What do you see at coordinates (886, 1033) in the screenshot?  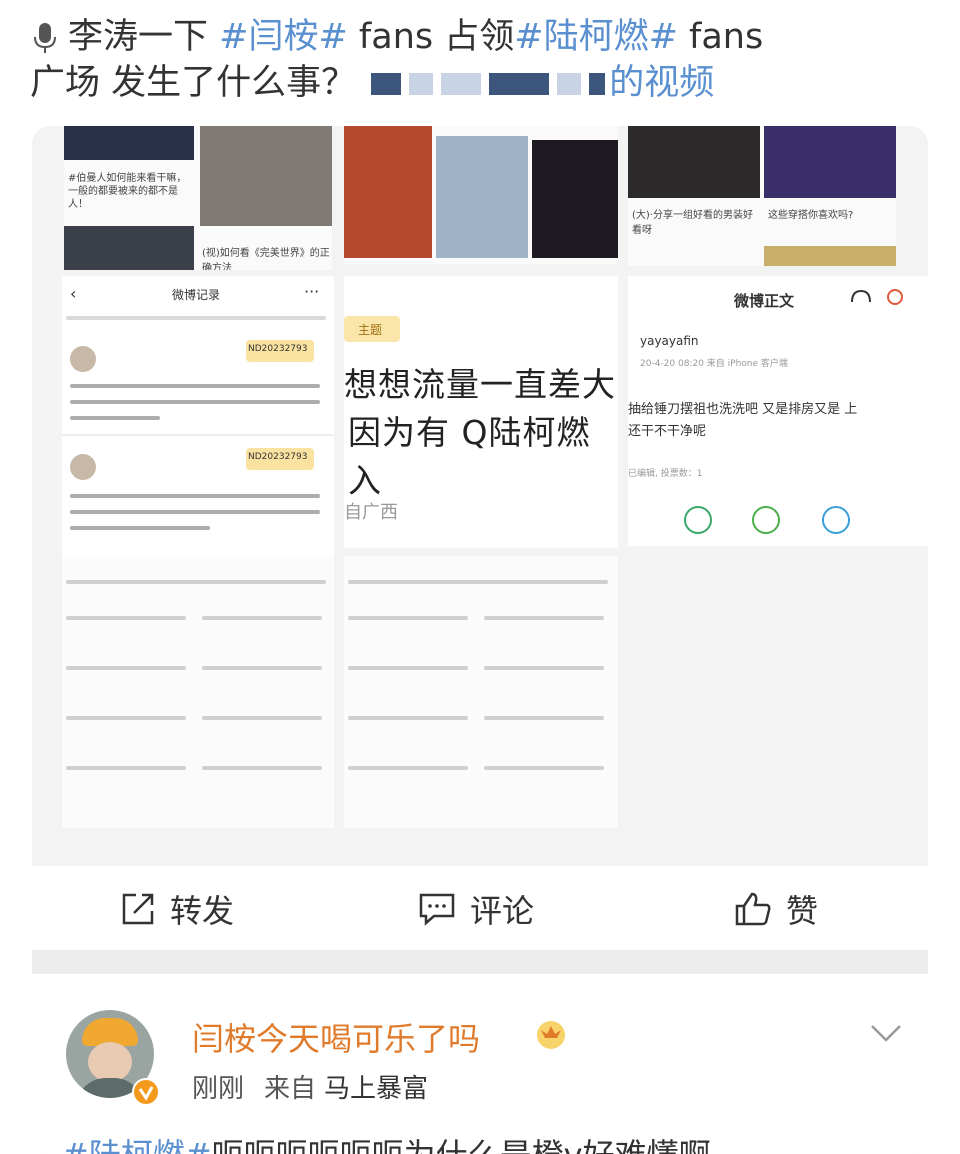 I see `chevron-down-icon` at bounding box center [886, 1033].